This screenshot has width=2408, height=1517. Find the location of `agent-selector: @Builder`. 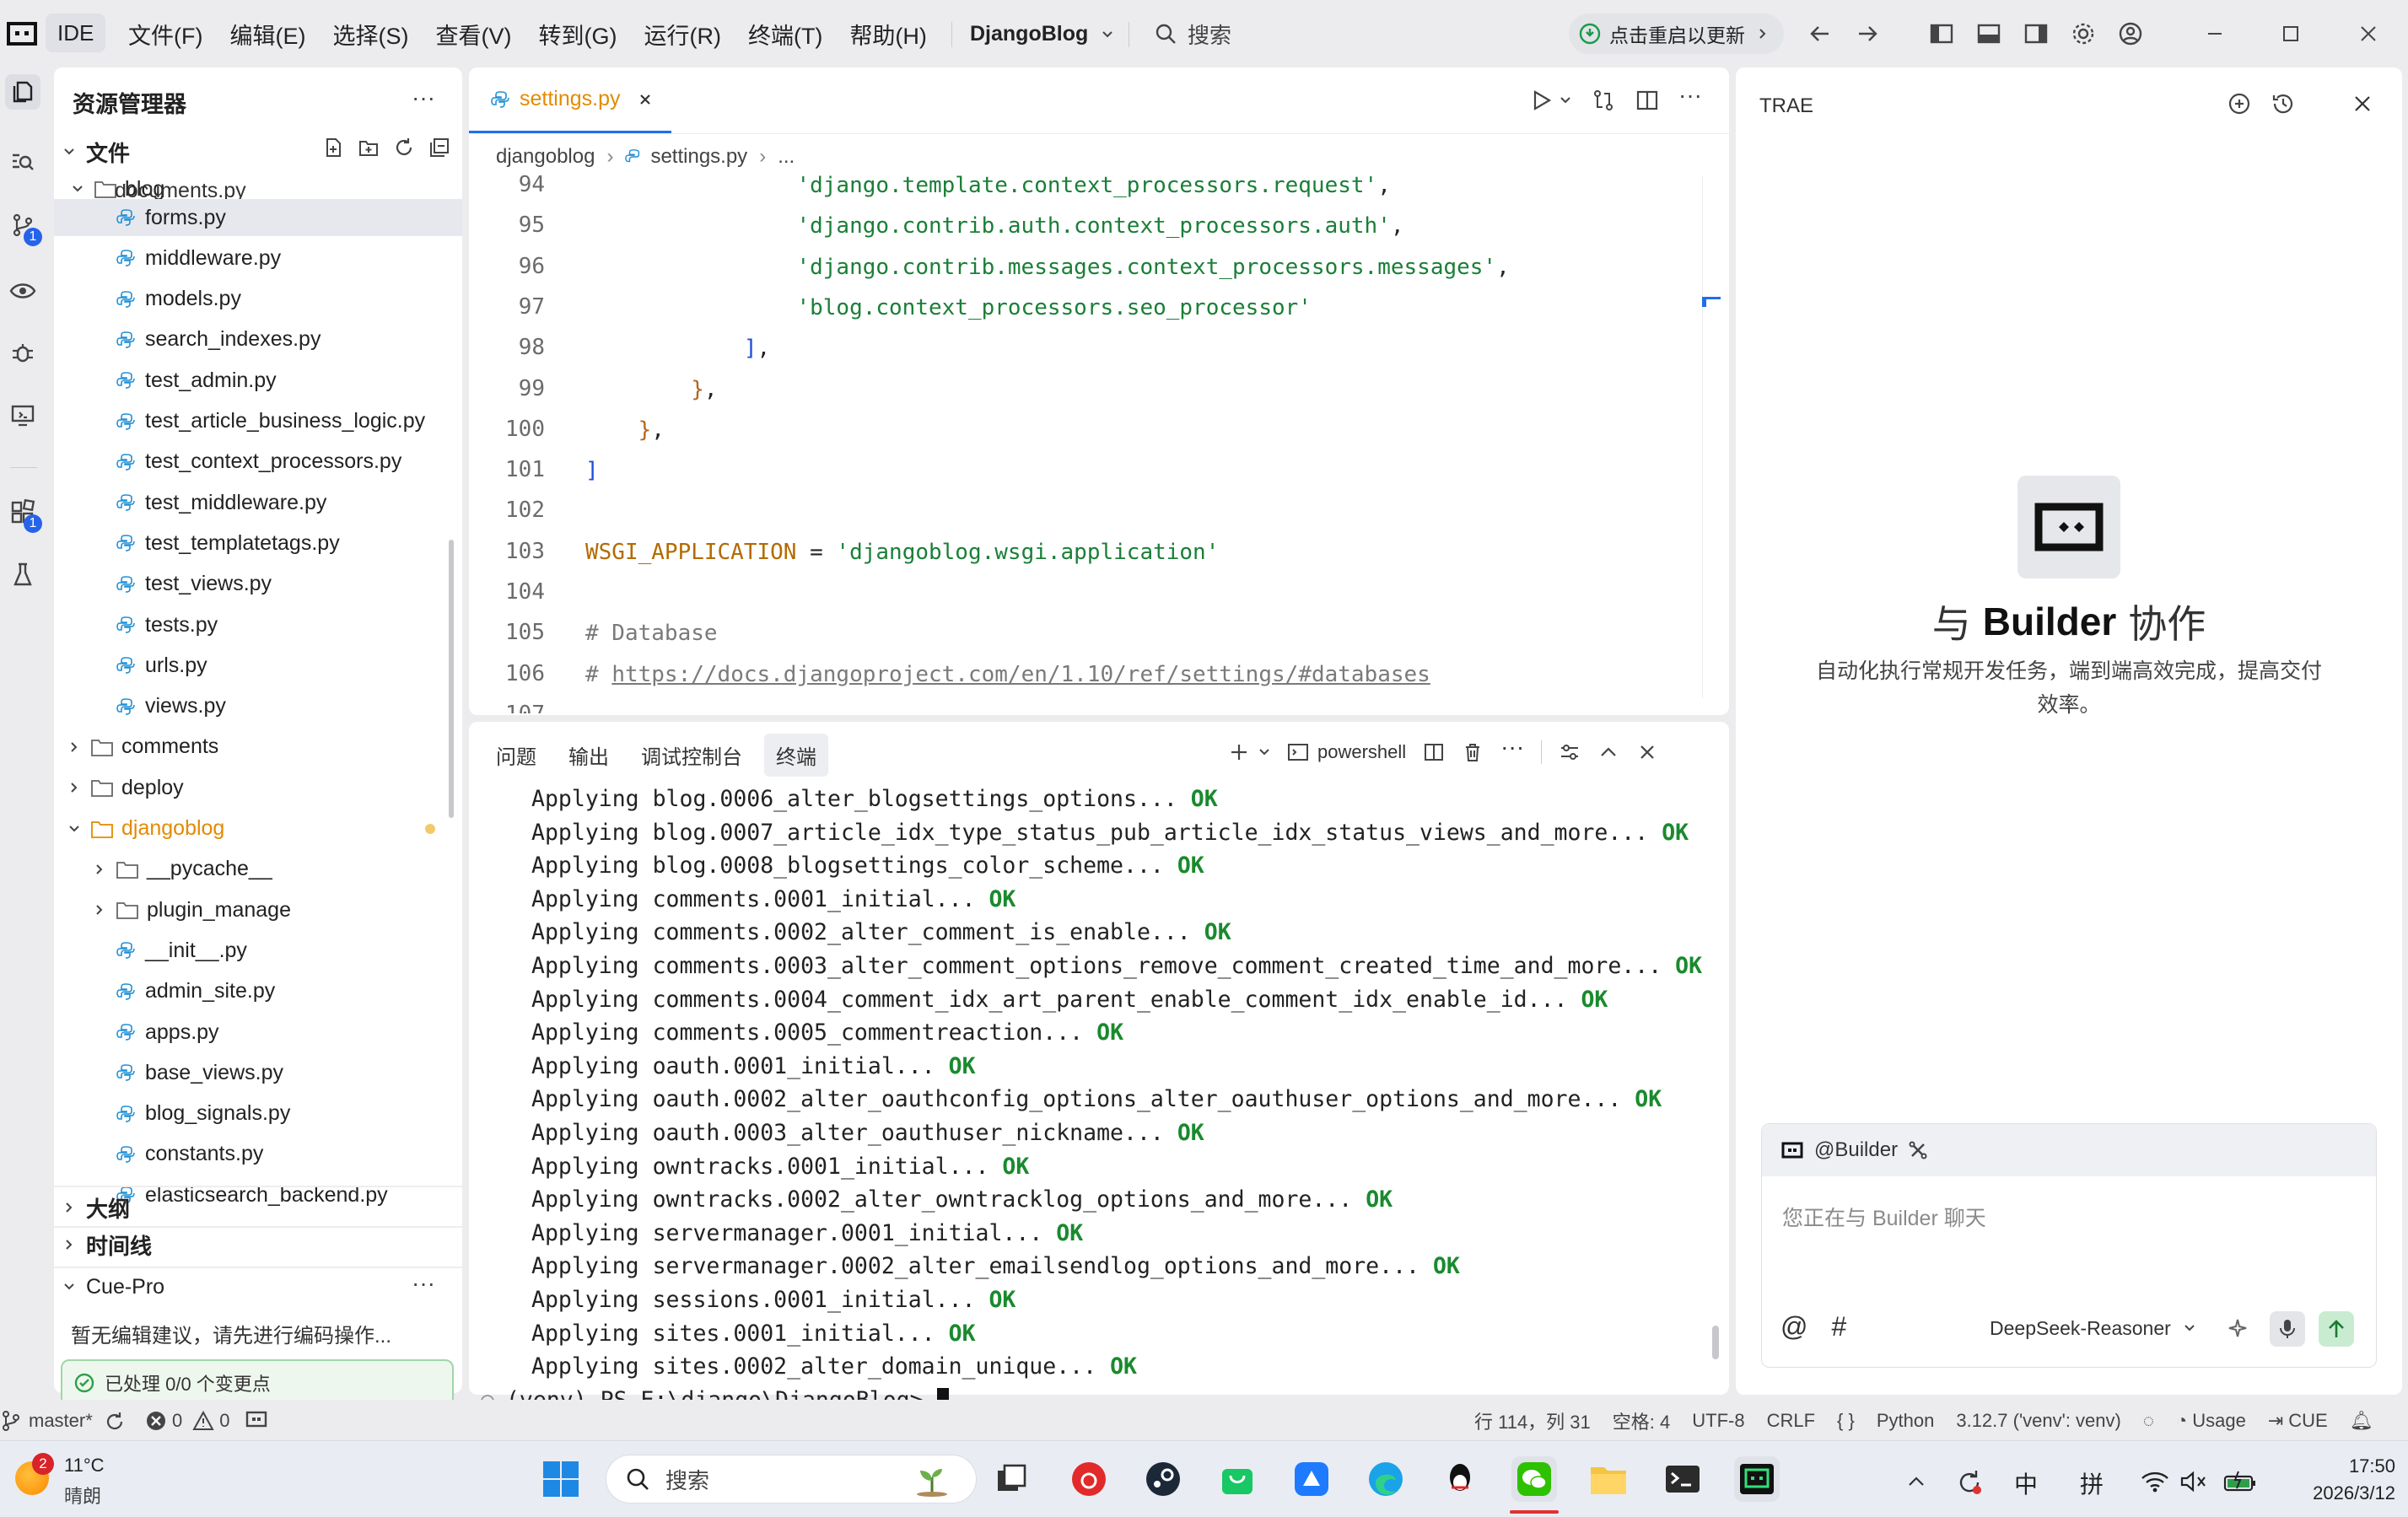

agent-selector: @Builder is located at coordinates (2069, 1150).